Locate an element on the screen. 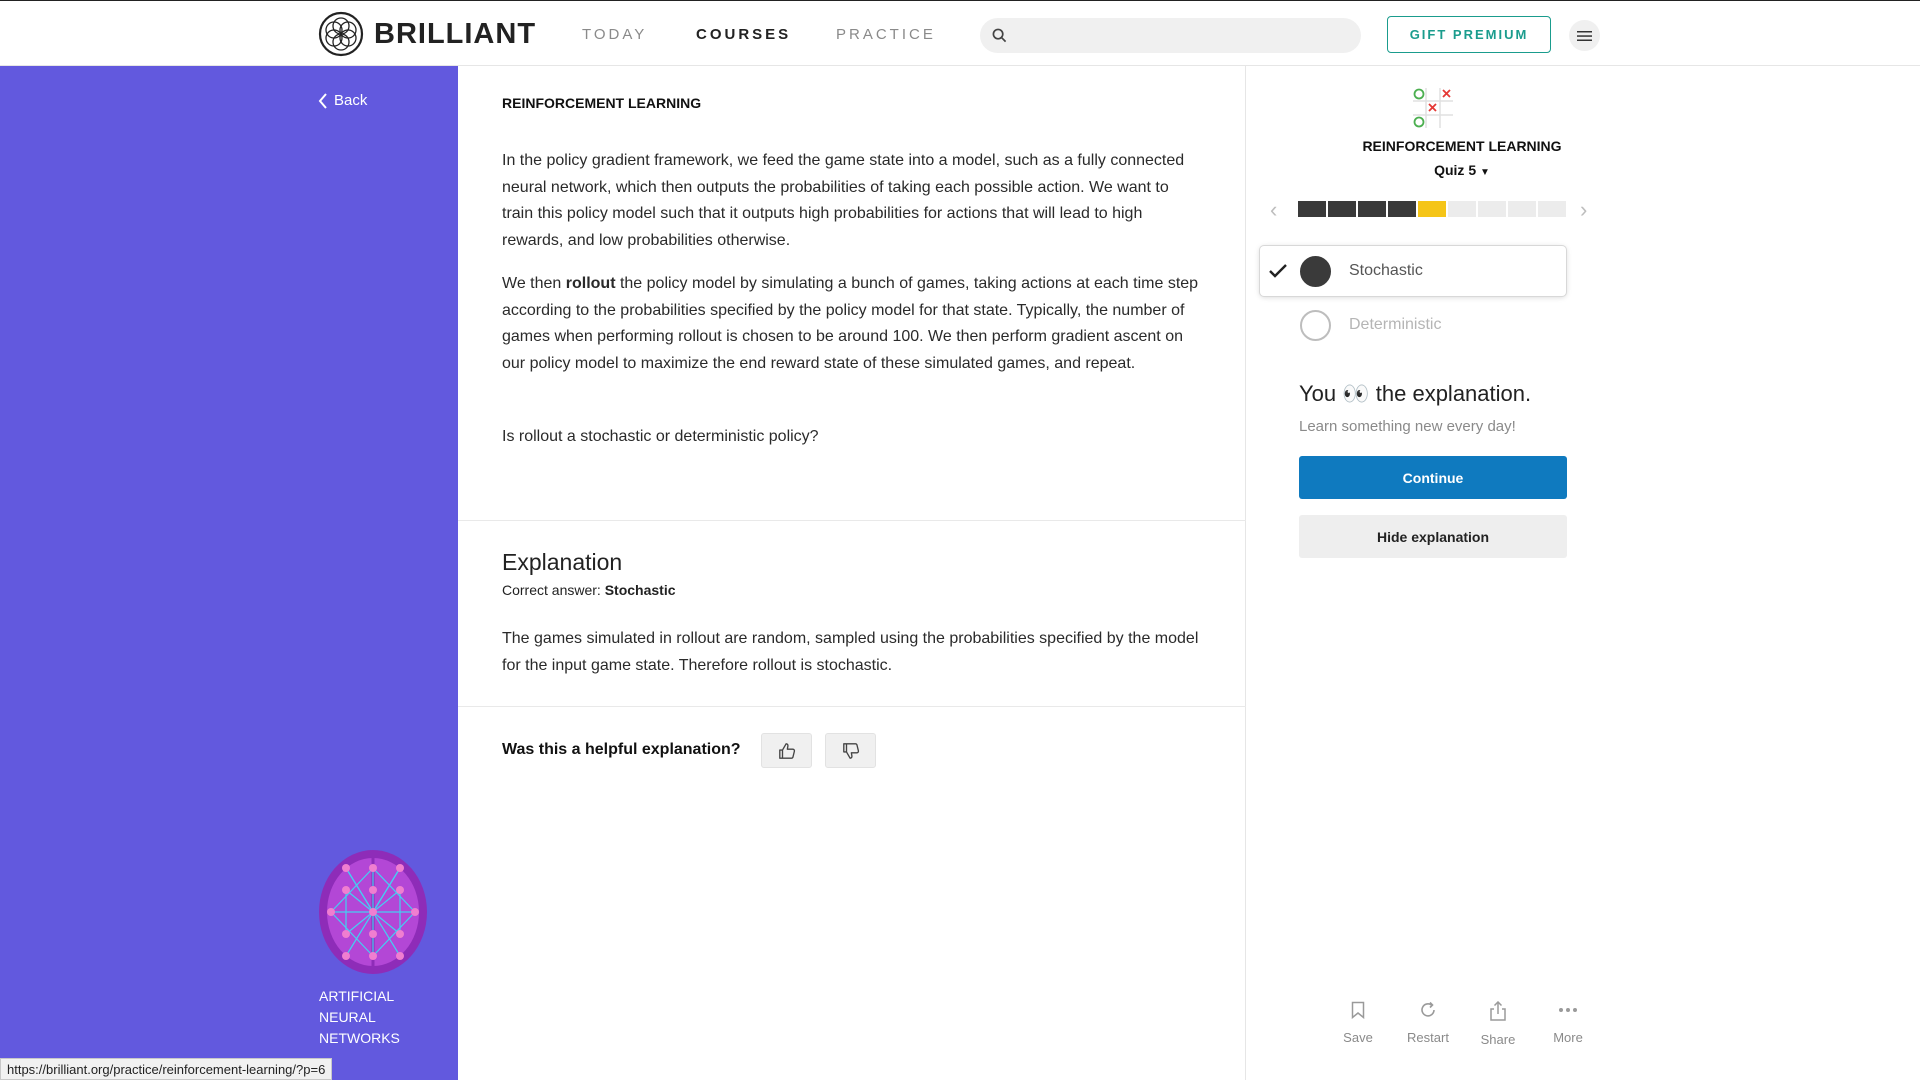  result-suffix: the explanation. is located at coordinates (1450, 393).